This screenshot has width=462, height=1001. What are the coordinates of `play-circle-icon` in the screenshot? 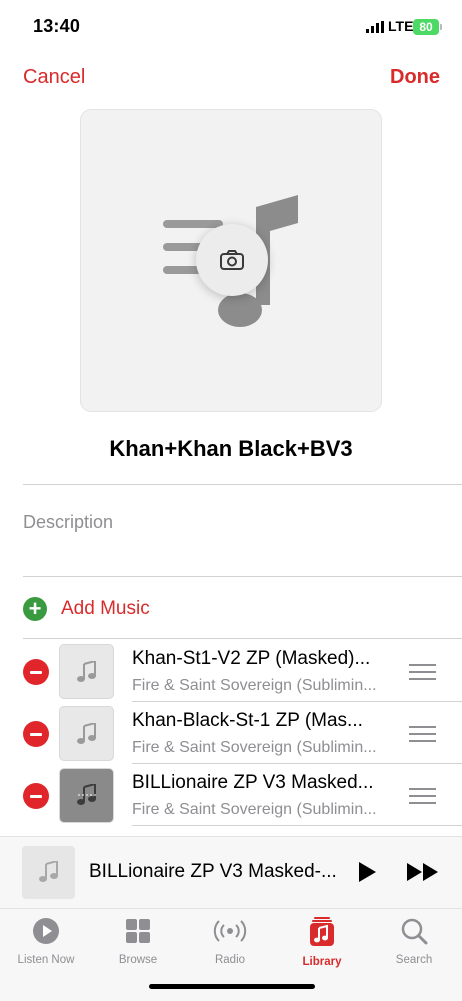 It's located at (46, 931).